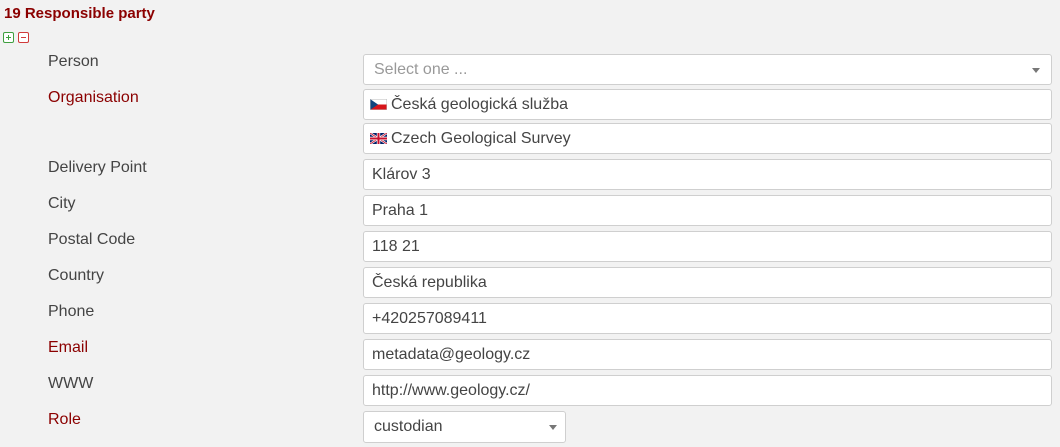 This screenshot has height=447, width=1060. What do you see at coordinates (23, 37) in the screenshot?
I see `remove-icon` at bounding box center [23, 37].